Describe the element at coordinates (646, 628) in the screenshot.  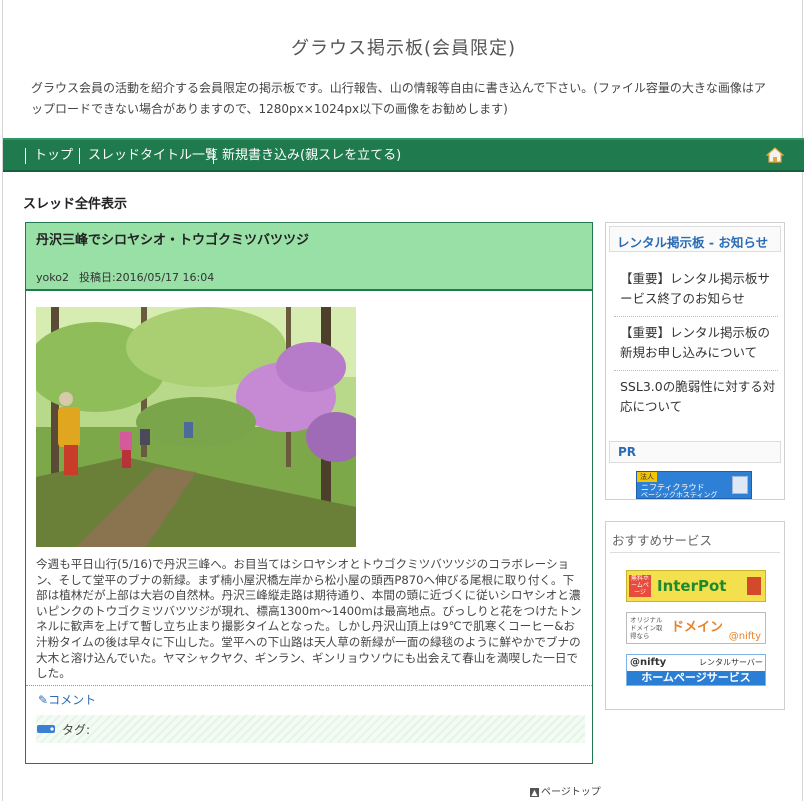
I see `domain-sub: オリジナルドメイン取得なら` at that location.